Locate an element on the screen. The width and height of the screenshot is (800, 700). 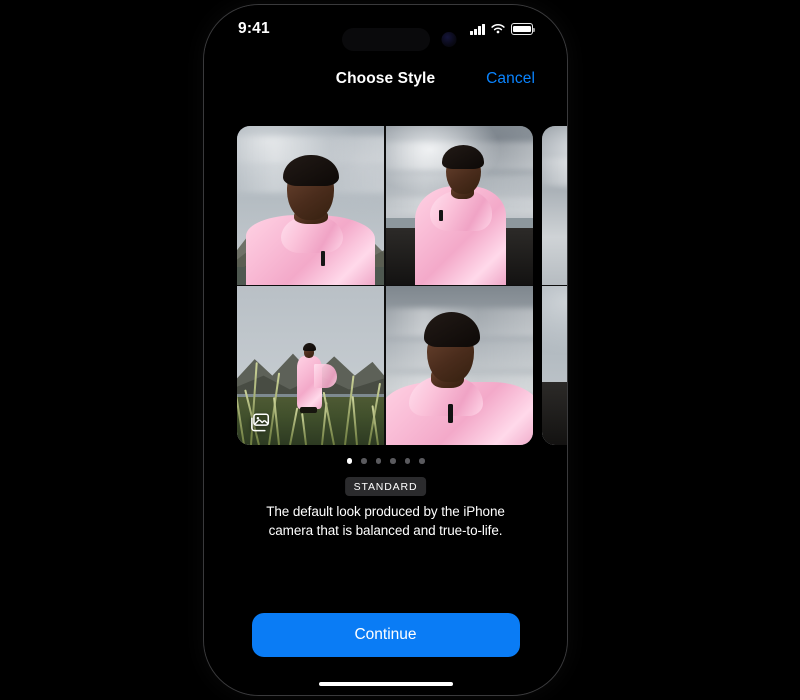
photo-grid-next is located at coordinates (554, 285).